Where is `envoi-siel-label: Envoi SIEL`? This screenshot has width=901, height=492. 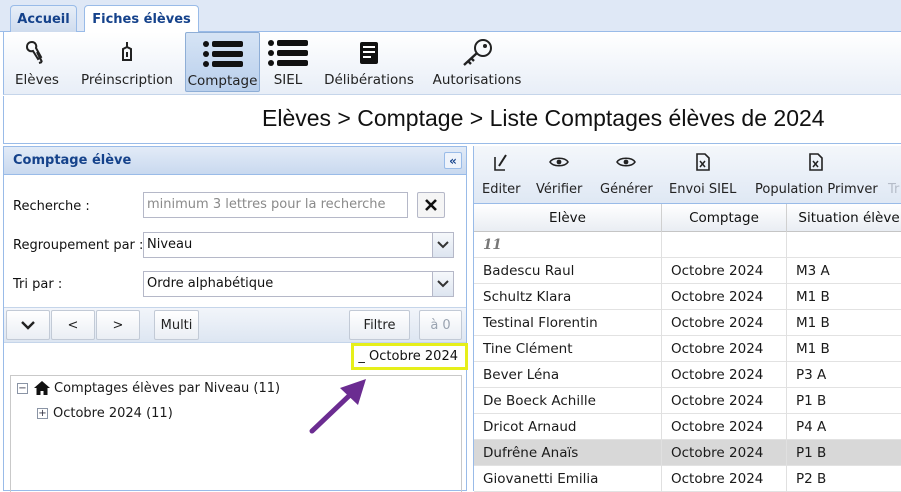 envoi-siel-label: Envoi SIEL is located at coordinates (703, 189).